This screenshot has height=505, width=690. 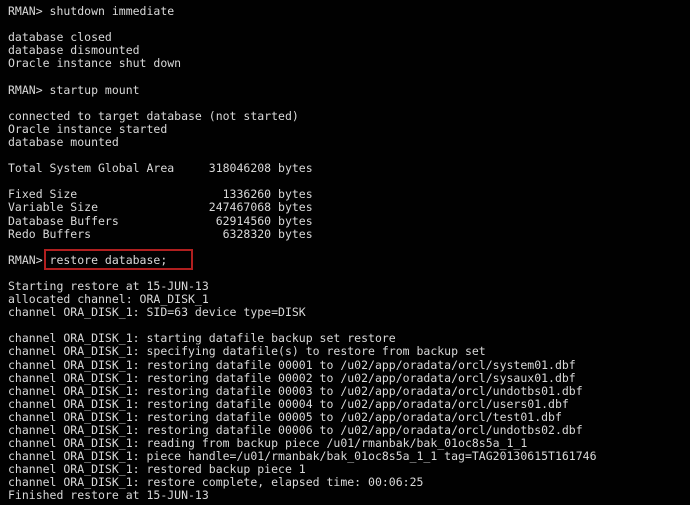 I want to click on terminal-line: Oracle instance shut down, so click(x=95, y=63).